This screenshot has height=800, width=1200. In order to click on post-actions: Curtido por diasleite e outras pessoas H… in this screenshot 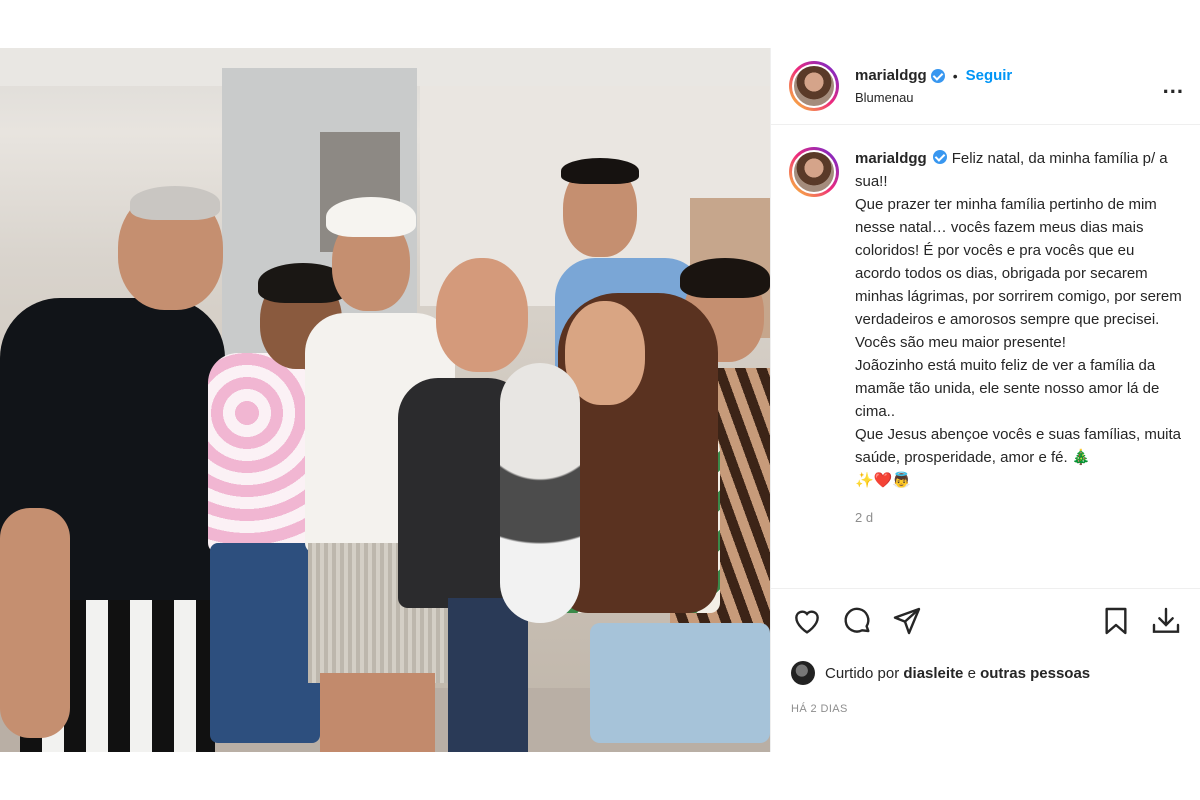, I will do `click(985, 670)`.